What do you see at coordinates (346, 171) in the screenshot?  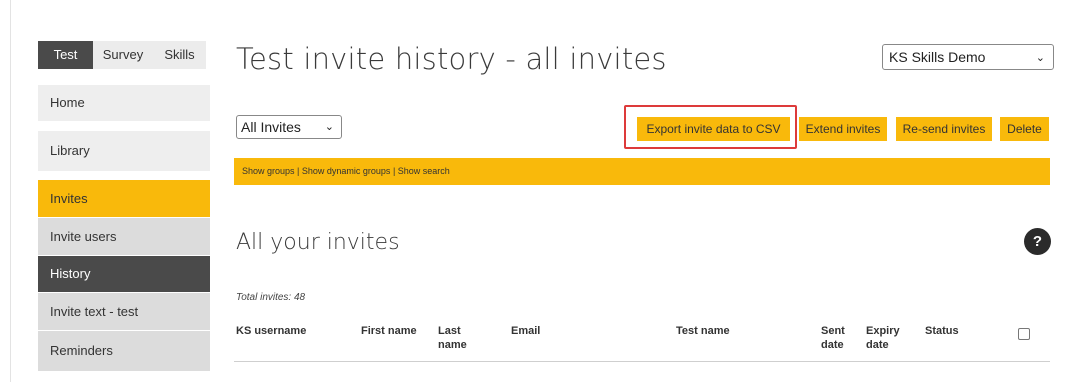 I see `show-dynamic-groups-link: Show dynamic groups` at bounding box center [346, 171].